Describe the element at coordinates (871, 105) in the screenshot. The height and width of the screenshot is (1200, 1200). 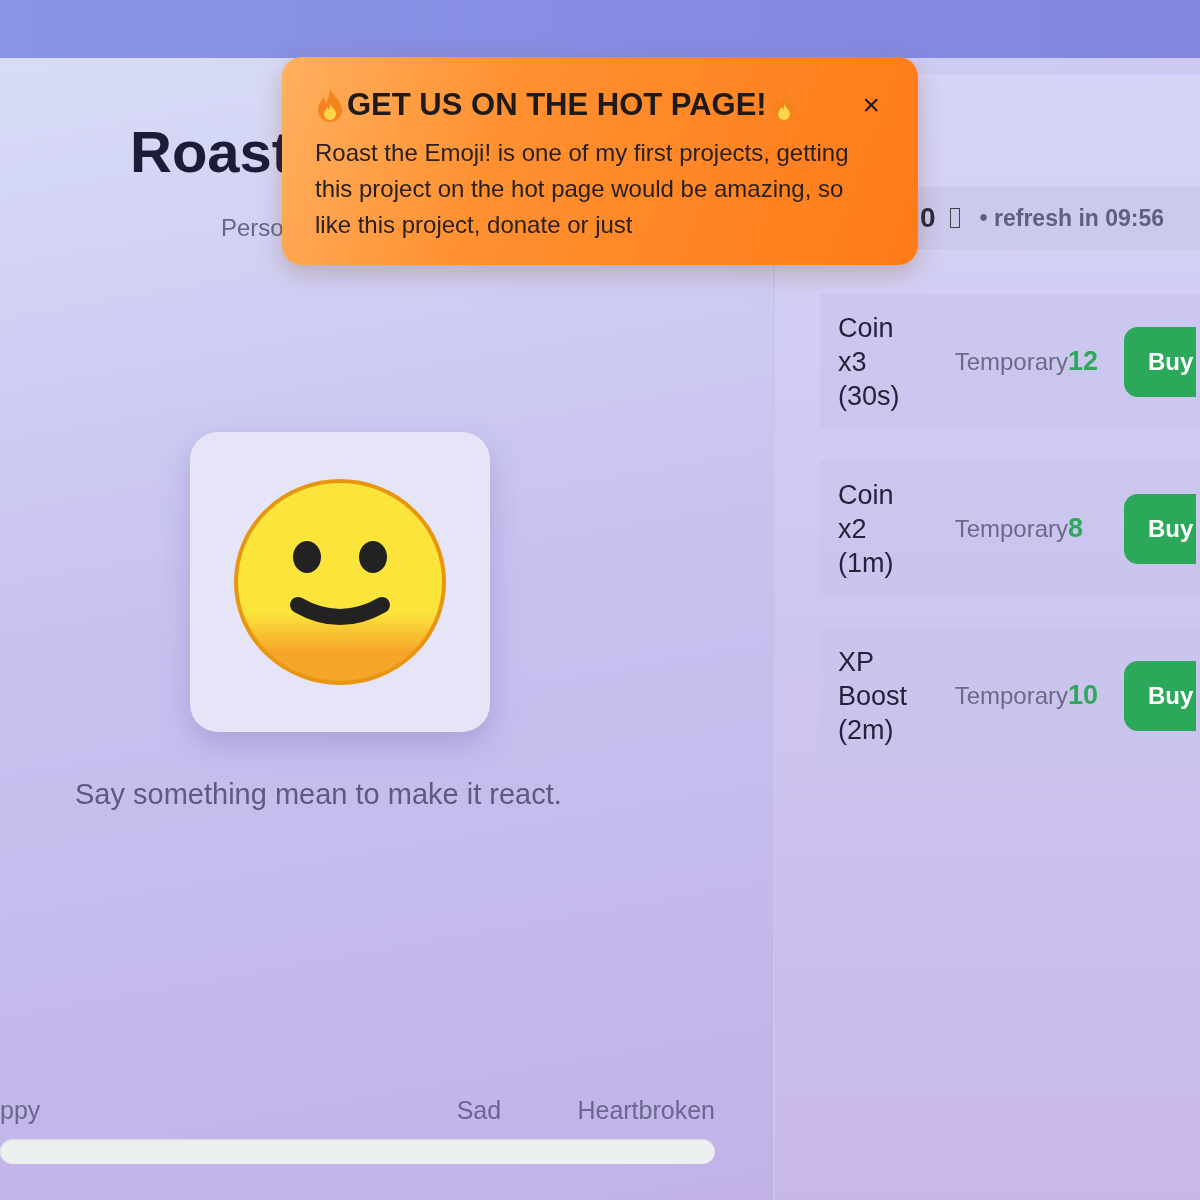
I see `close-button: ×` at that location.